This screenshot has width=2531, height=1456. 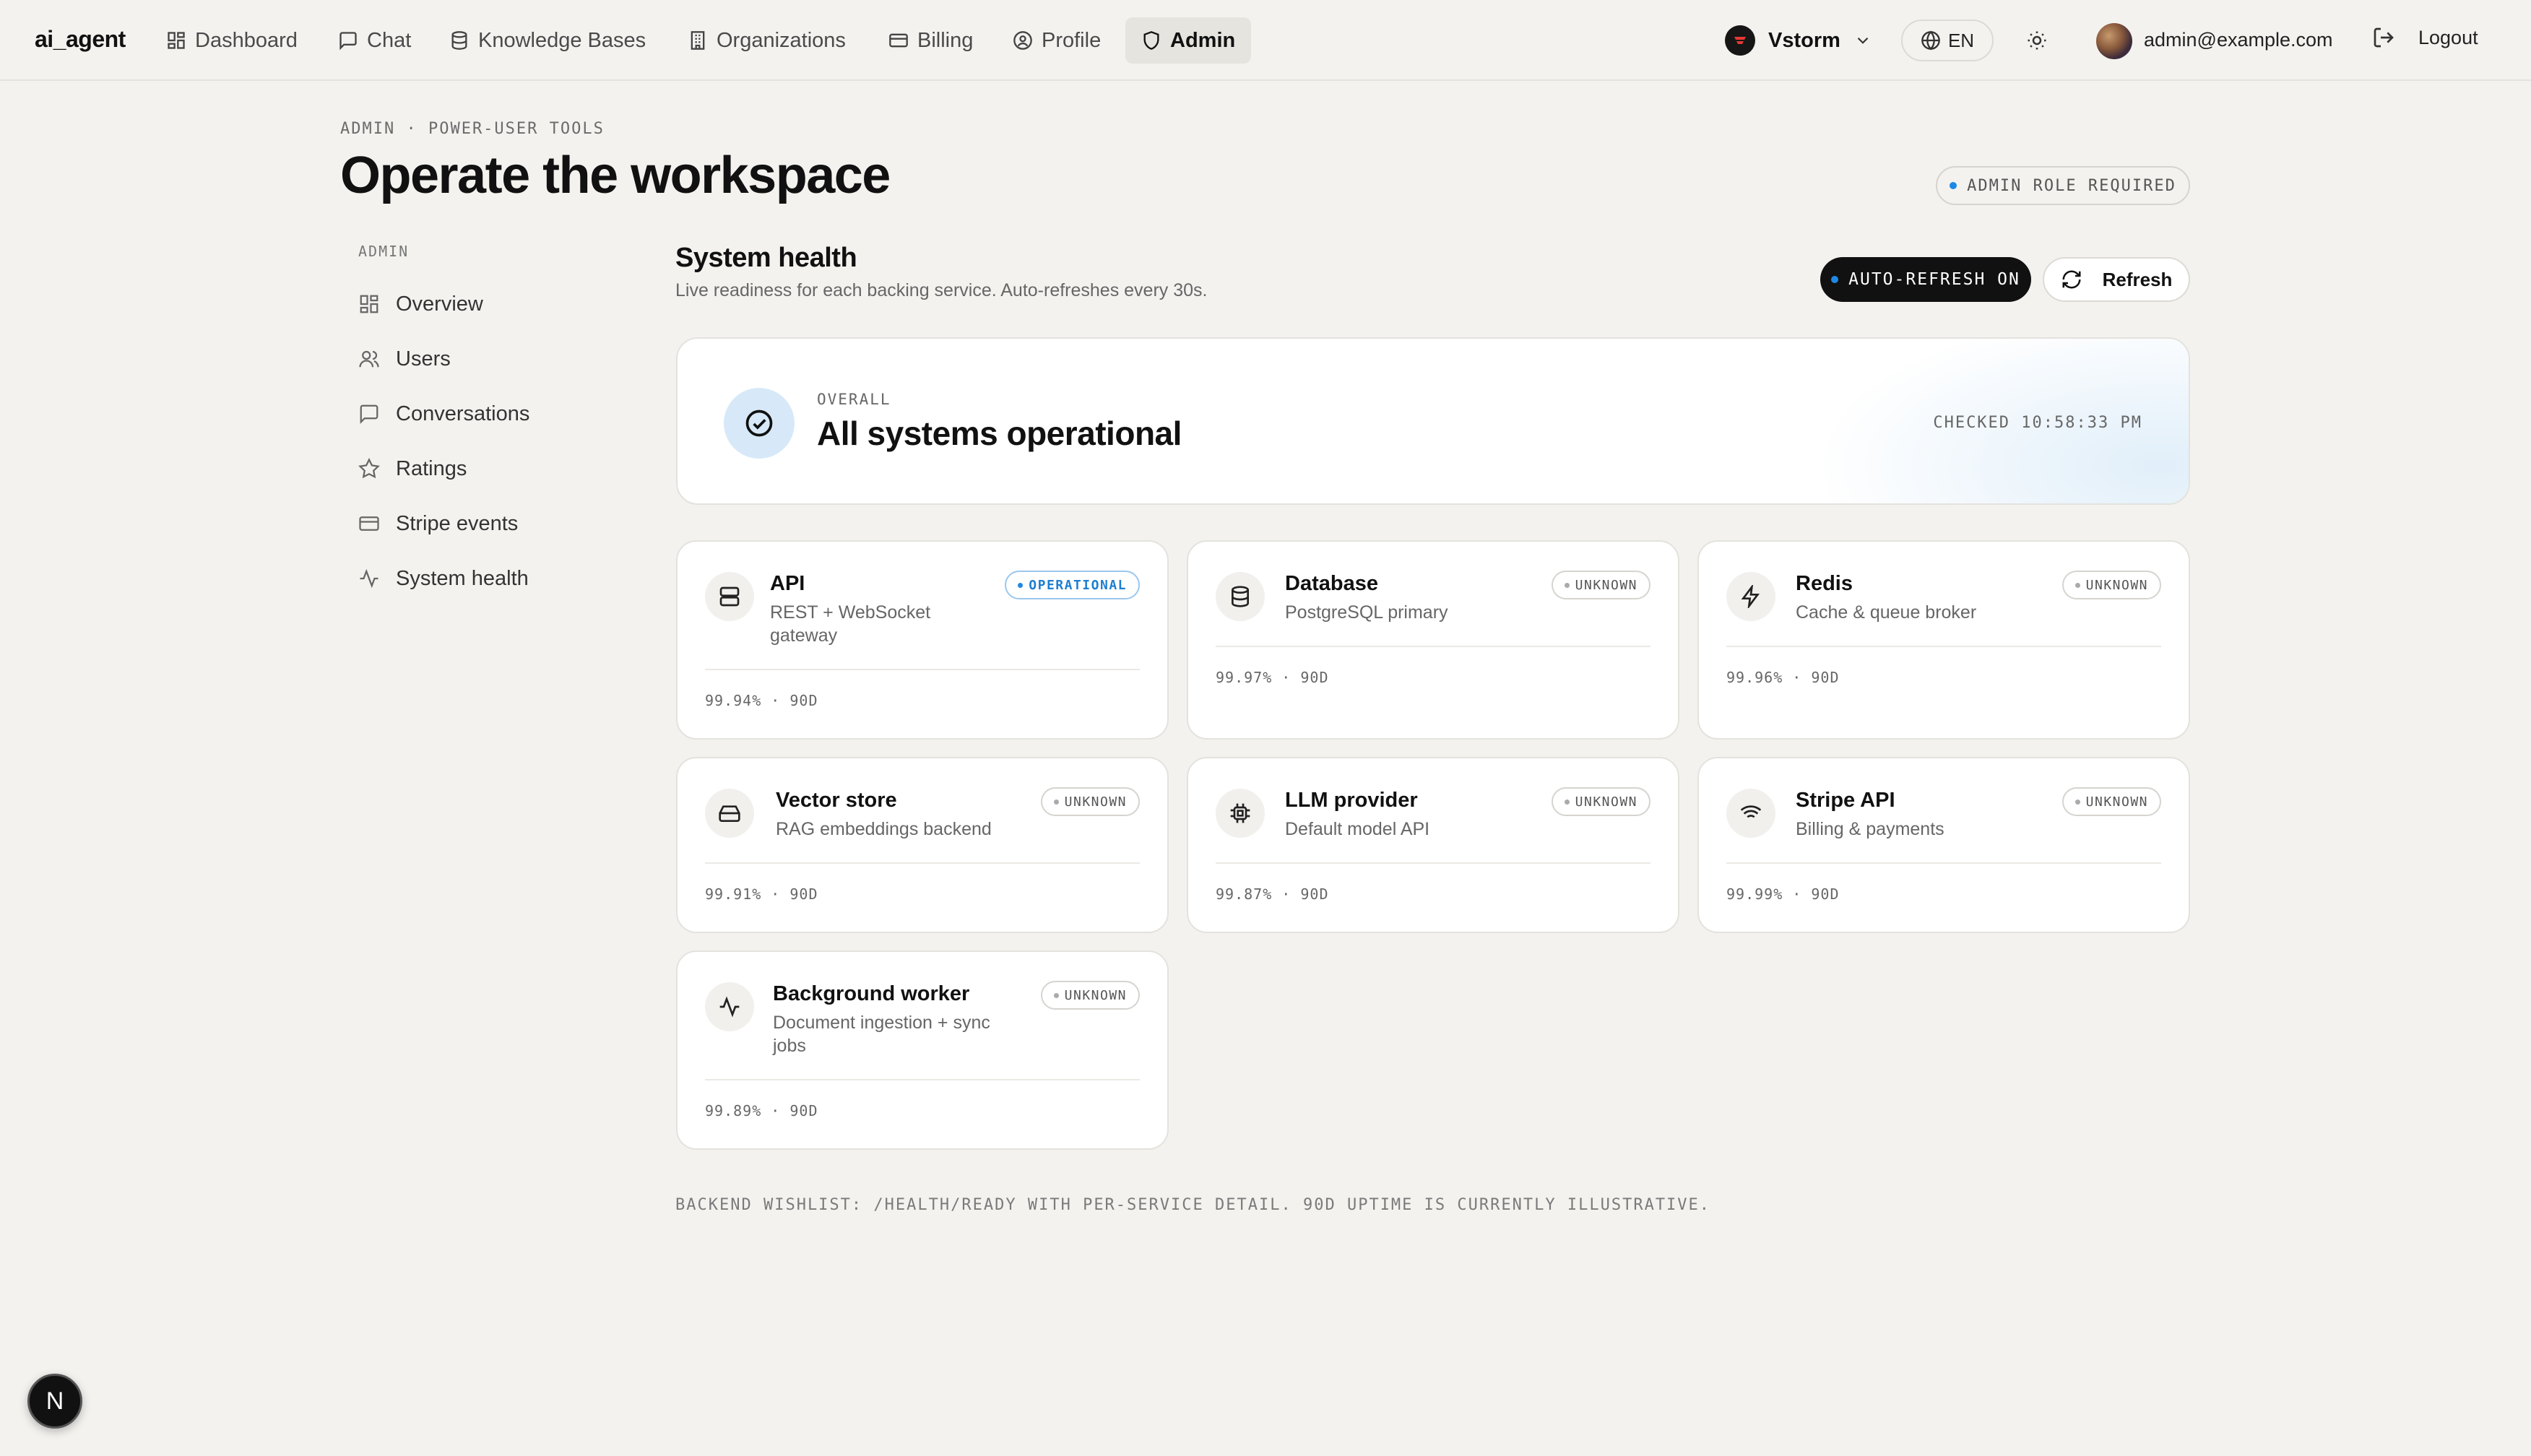 What do you see at coordinates (176, 40) in the screenshot?
I see `dashboard-icon` at bounding box center [176, 40].